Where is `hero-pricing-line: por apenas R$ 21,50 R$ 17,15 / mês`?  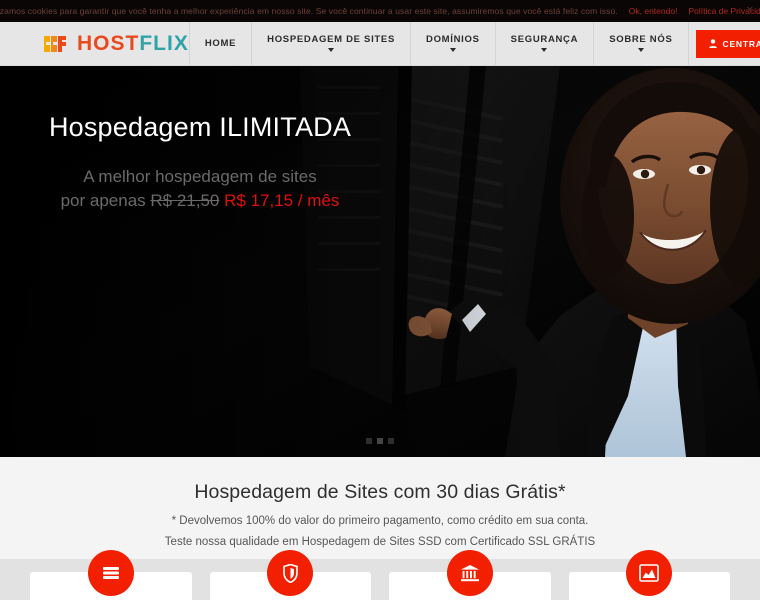
hero-pricing-line: por apenas R$ 21,50 R$ 17,15 / mês is located at coordinates (200, 201).